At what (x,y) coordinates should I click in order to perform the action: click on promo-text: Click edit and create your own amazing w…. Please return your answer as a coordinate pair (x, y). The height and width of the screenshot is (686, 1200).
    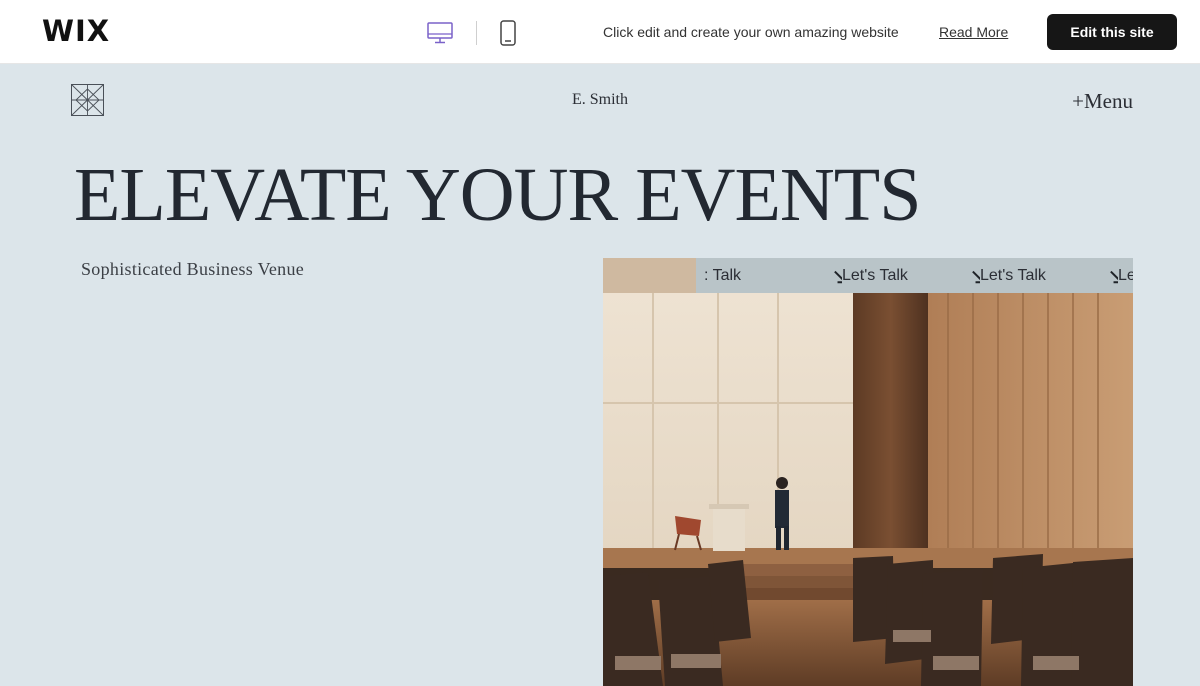
    Looking at the image, I should click on (751, 32).